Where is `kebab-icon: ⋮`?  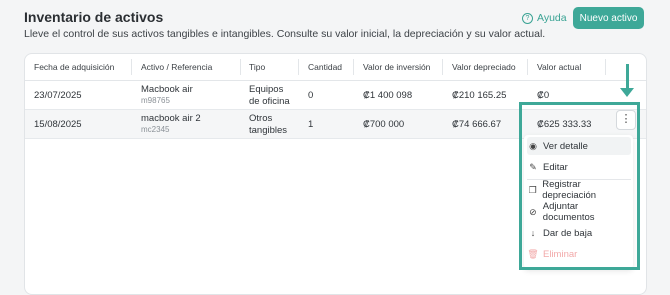
kebab-icon: ⋮ is located at coordinates (626, 119).